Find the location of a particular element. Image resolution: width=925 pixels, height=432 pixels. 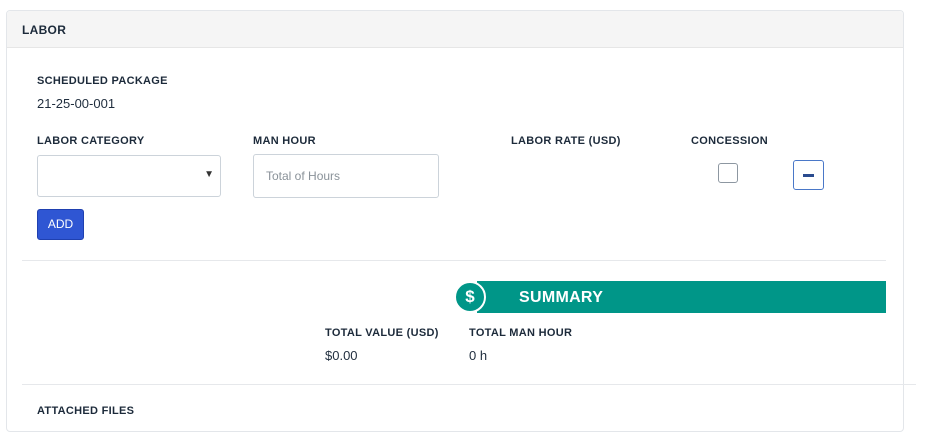

minus-icon is located at coordinates (808, 175).